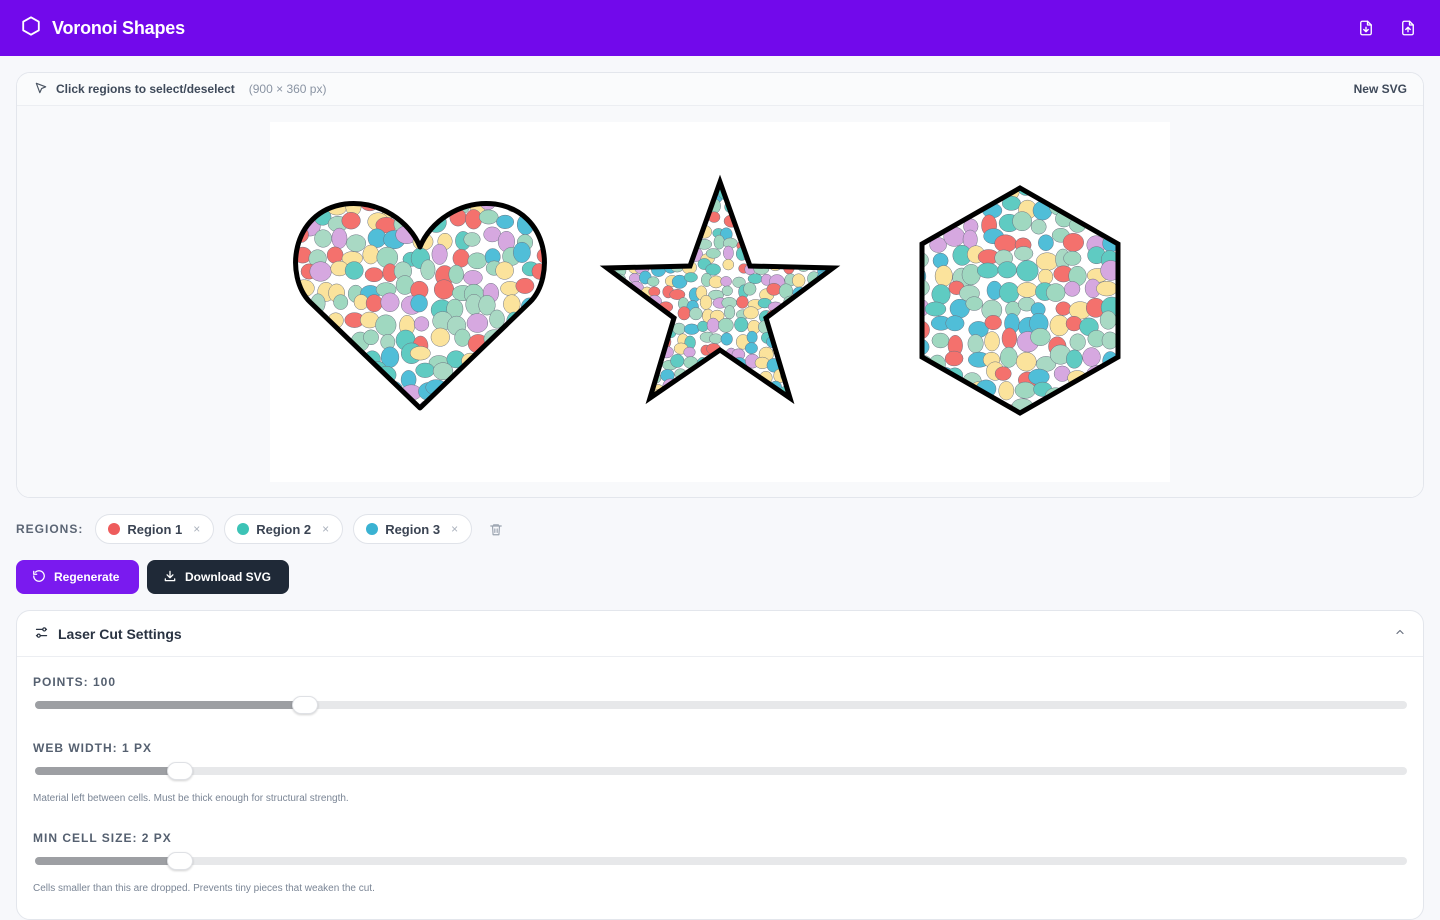 The width and height of the screenshot is (1440, 920). Describe the element at coordinates (180, 771) in the screenshot. I see `web-width-slider-thumb` at that location.